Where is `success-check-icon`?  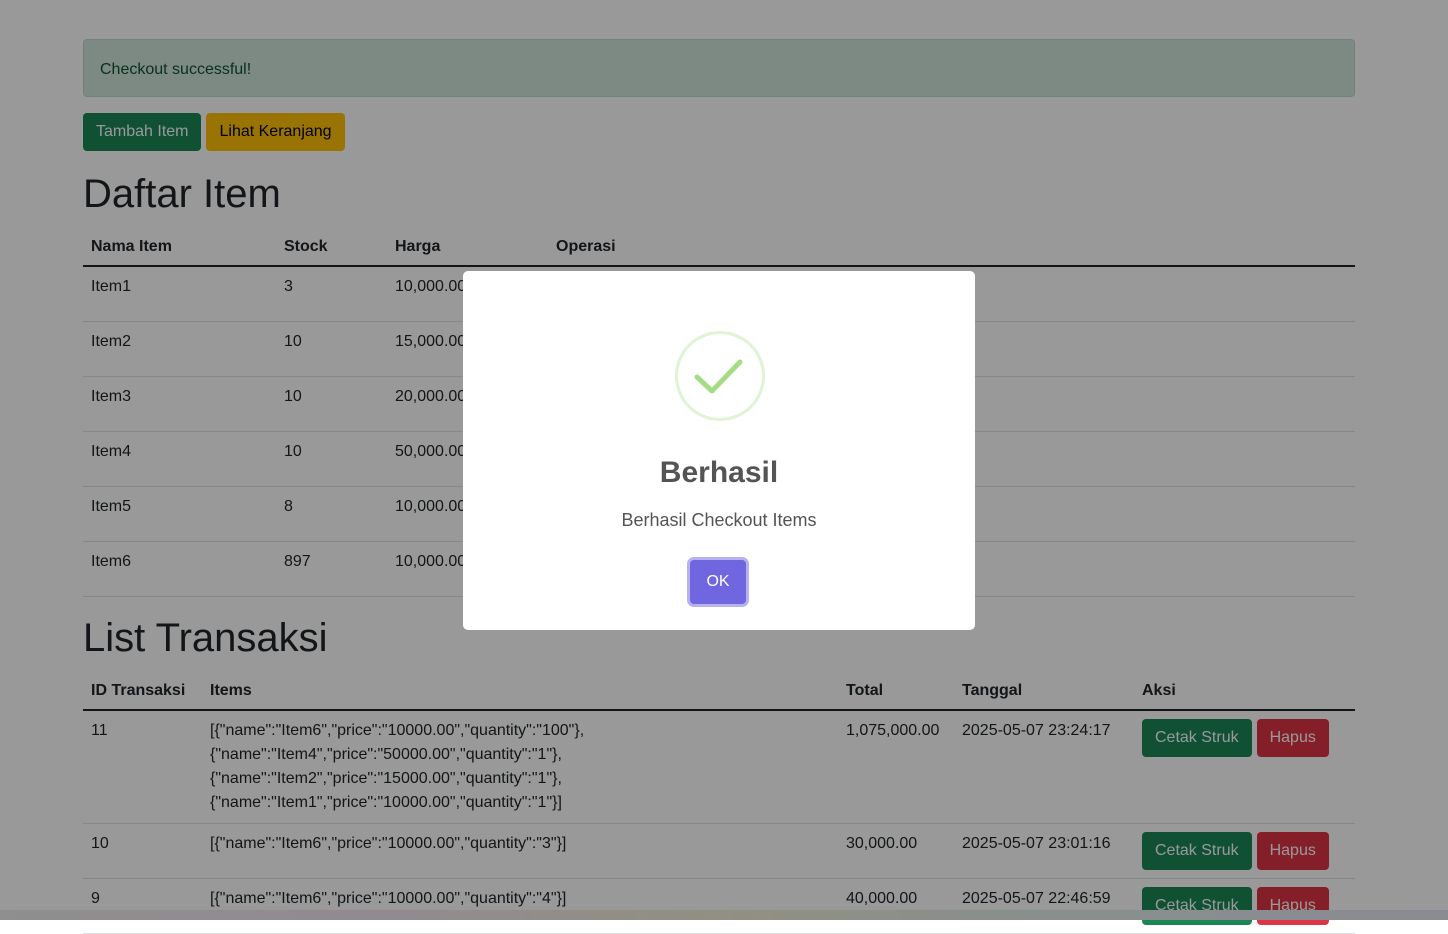
success-check-icon is located at coordinates (720, 376).